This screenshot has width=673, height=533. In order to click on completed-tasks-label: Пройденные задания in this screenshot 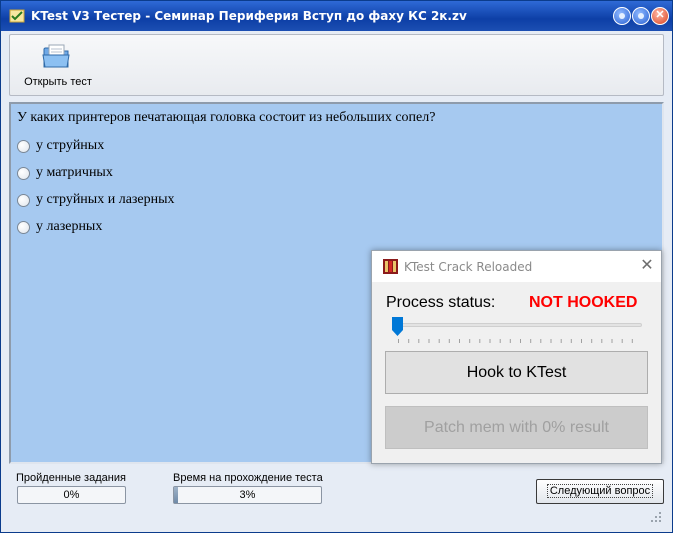, I will do `click(71, 478)`.